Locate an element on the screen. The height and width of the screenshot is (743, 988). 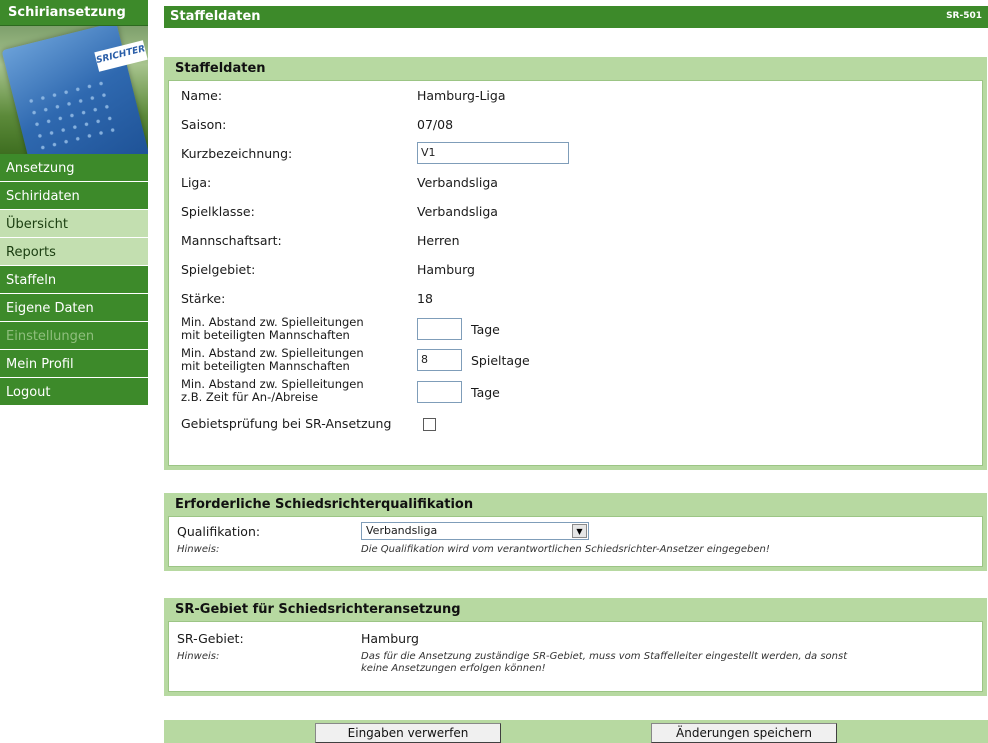
row-liga: Liga: Verbandsliga is located at coordinates (575, 182).